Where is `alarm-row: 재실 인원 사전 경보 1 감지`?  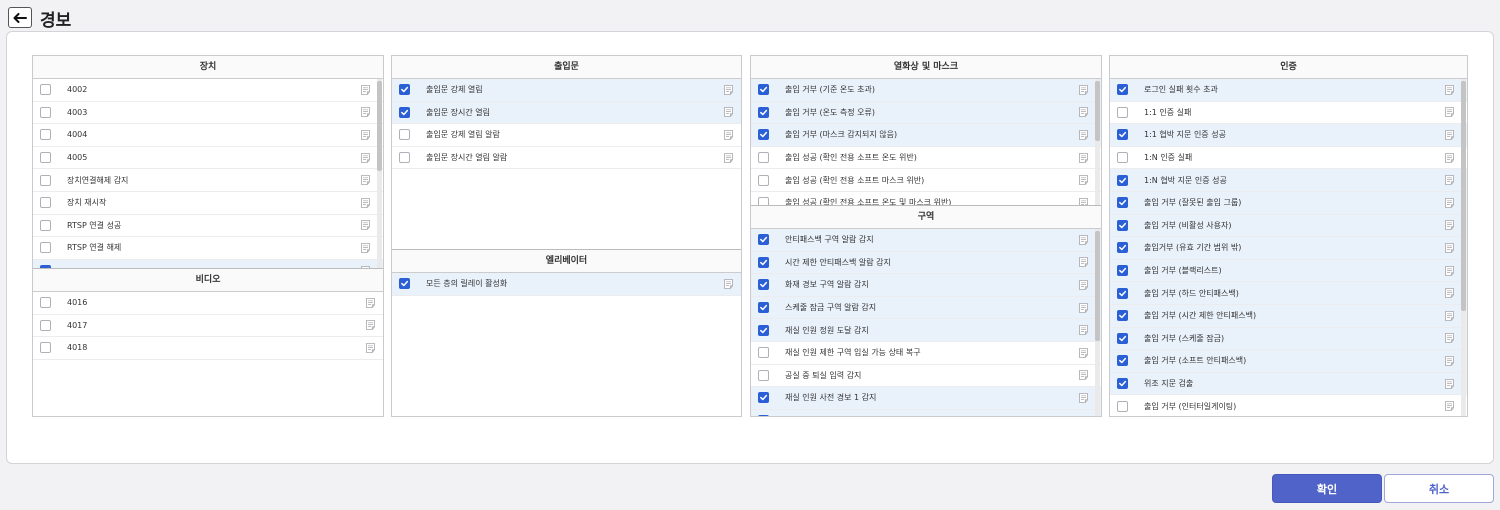
alarm-row: 재실 인원 사전 경보 1 감지 is located at coordinates (926, 398).